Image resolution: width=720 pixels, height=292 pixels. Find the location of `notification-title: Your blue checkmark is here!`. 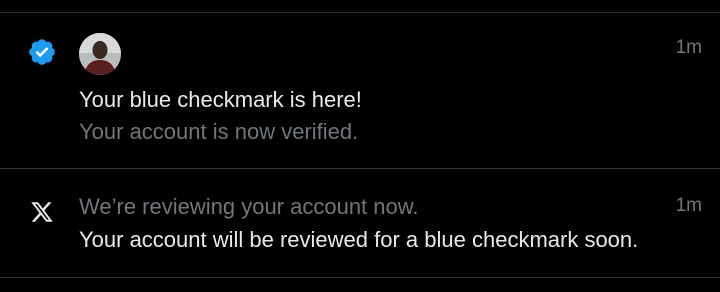

notification-title: Your blue checkmark is here! is located at coordinates (220, 99).